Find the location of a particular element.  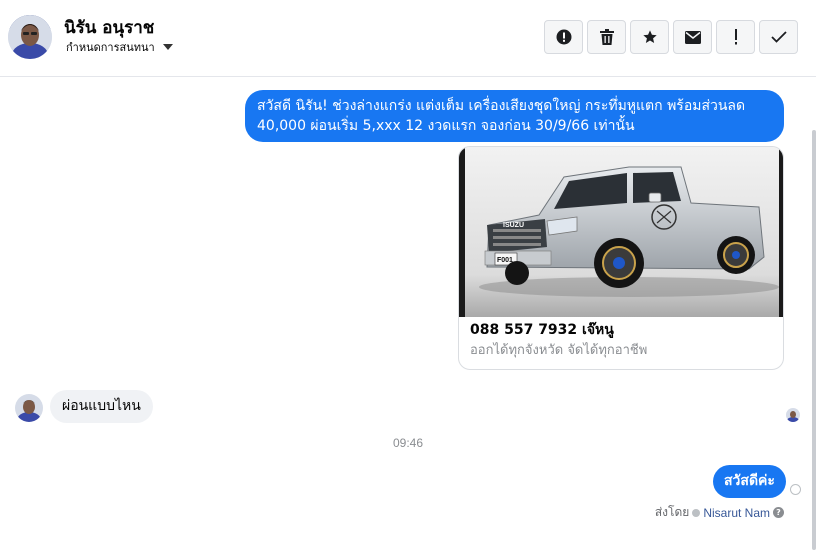

alert-circle-icon is located at coordinates (563, 37).